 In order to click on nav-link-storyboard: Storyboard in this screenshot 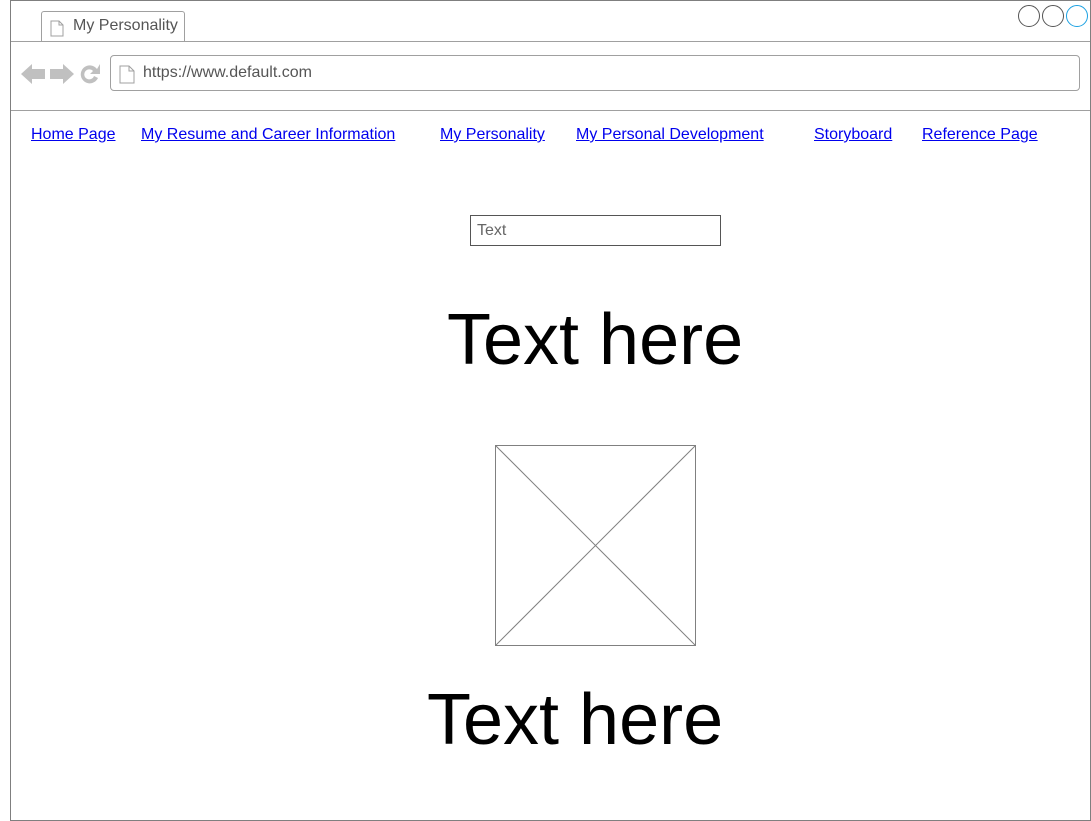, I will do `click(853, 135)`.